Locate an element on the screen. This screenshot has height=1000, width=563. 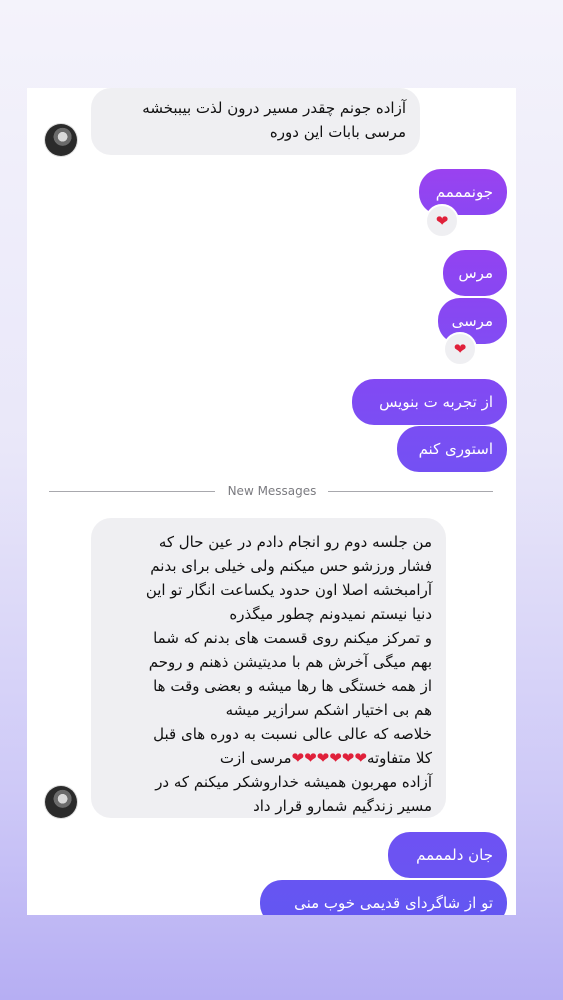
message-text: تو از شاگردای قدیمی خوب منی is located at coordinates (393, 903).